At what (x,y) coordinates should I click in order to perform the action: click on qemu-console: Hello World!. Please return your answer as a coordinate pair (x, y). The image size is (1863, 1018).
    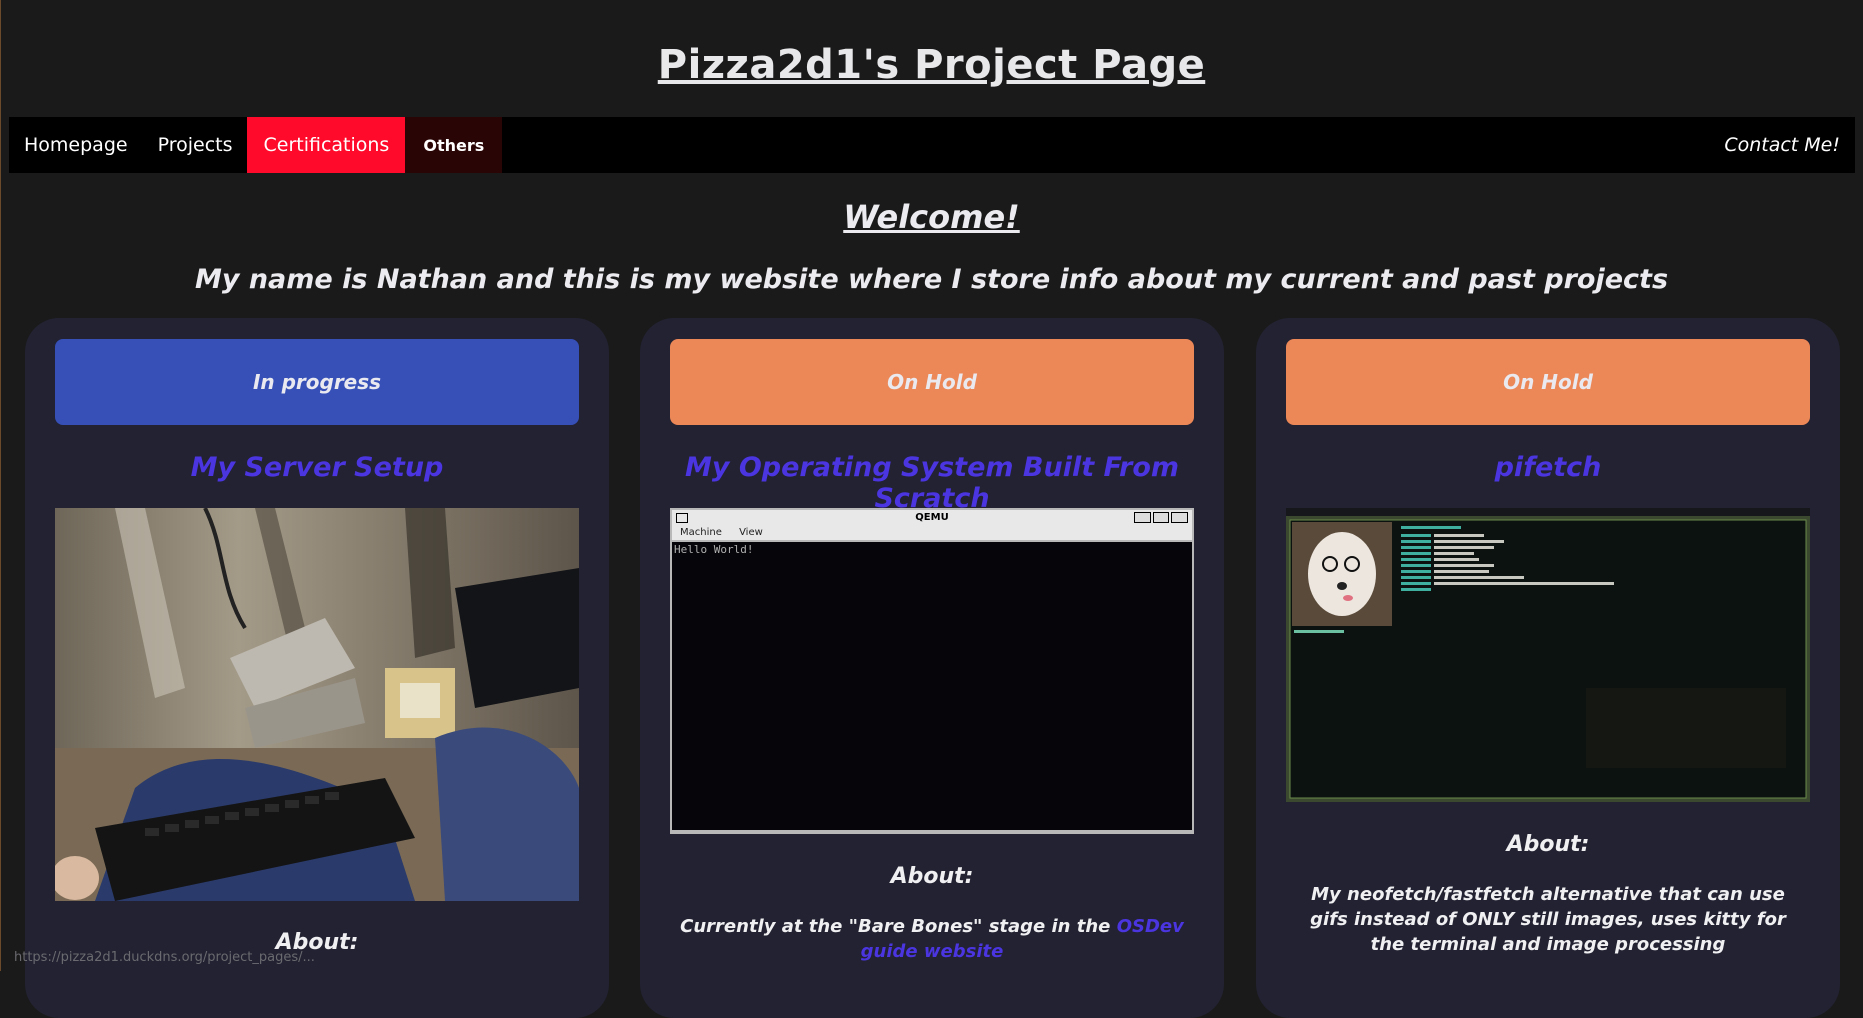
    Looking at the image, I should click on (932, 686).